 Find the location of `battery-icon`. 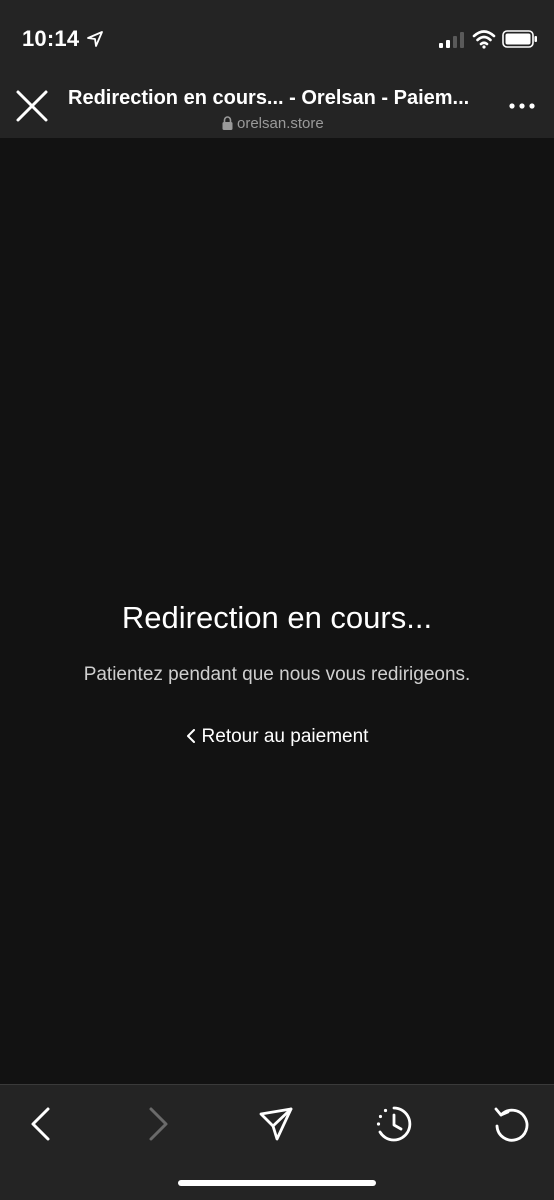

battery-icon is located at coordinates (519, 39).